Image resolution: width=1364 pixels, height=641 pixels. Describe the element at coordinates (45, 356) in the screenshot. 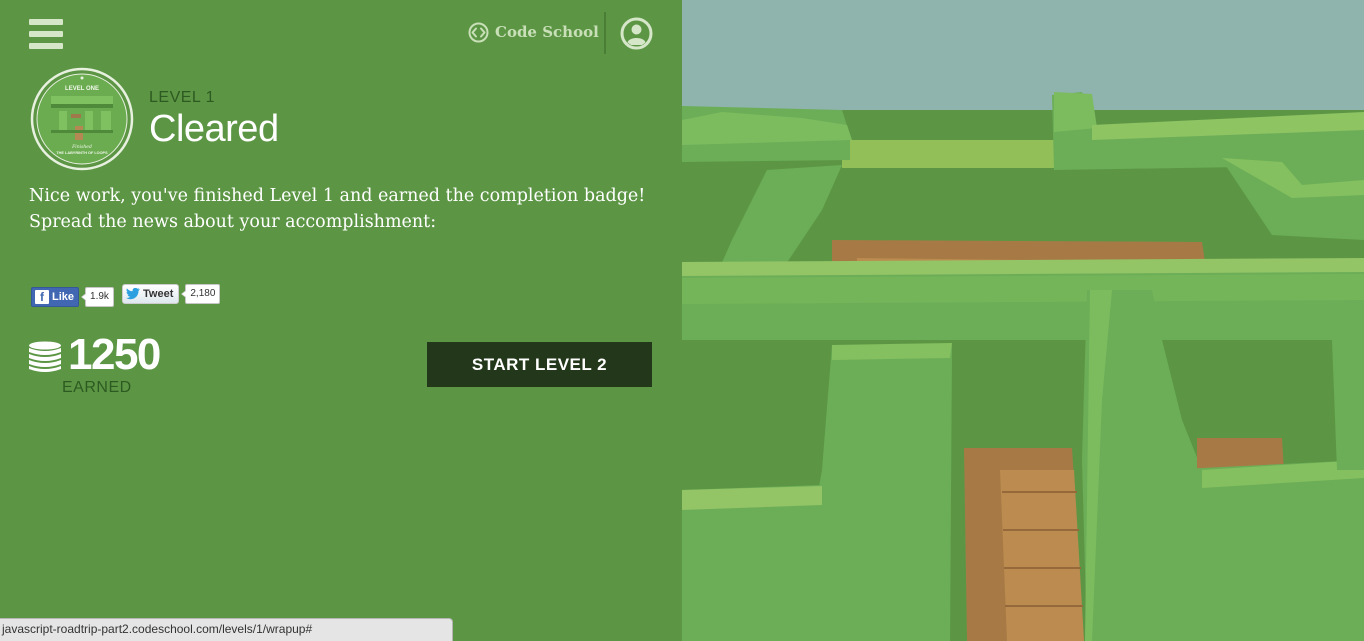

I see `coin-stack-icon` at that location.